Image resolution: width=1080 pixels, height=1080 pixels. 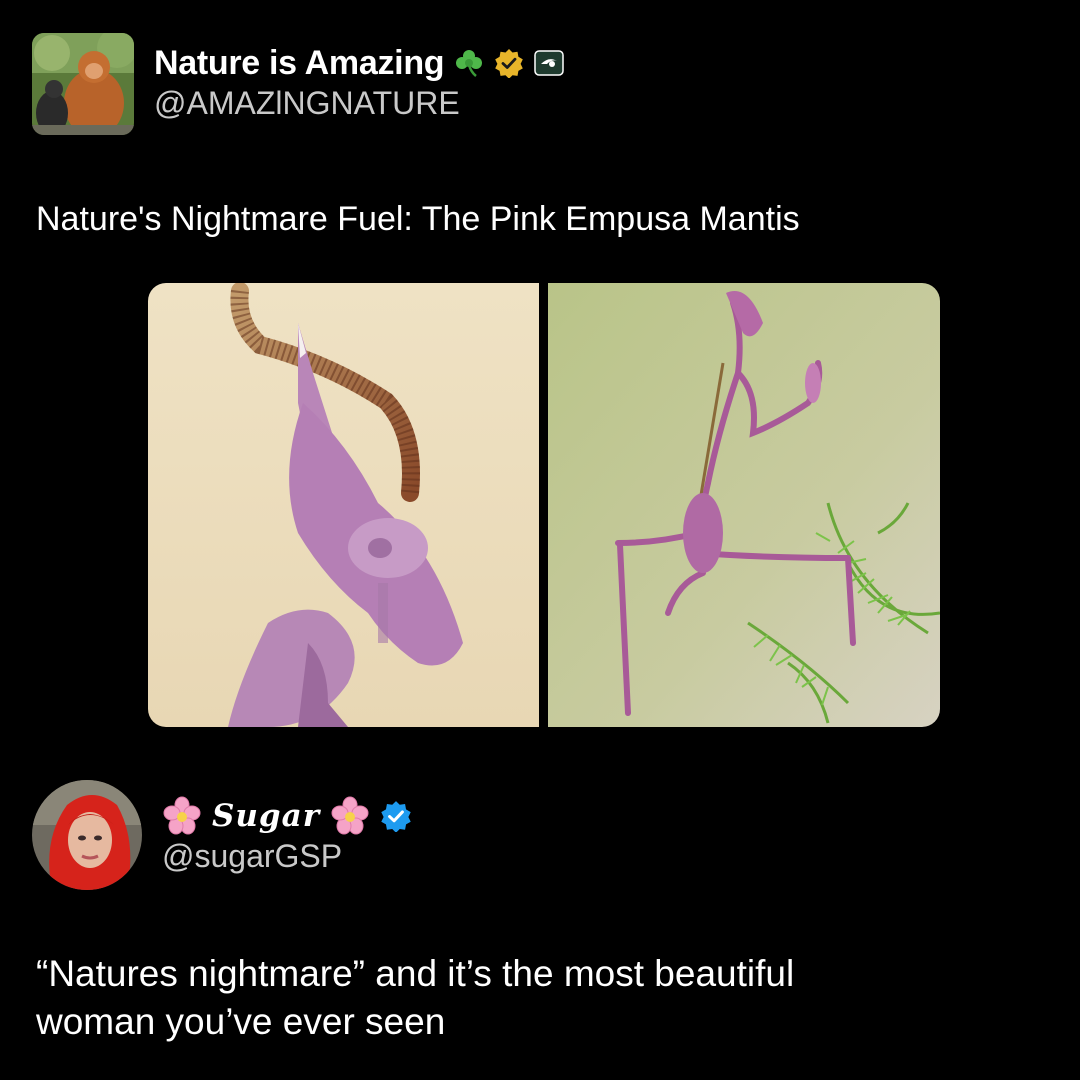 What do you see at coordinates (266, 816) in the screenshot?
I see `author-display-name: Sugar` at bounding box center [266, 816].